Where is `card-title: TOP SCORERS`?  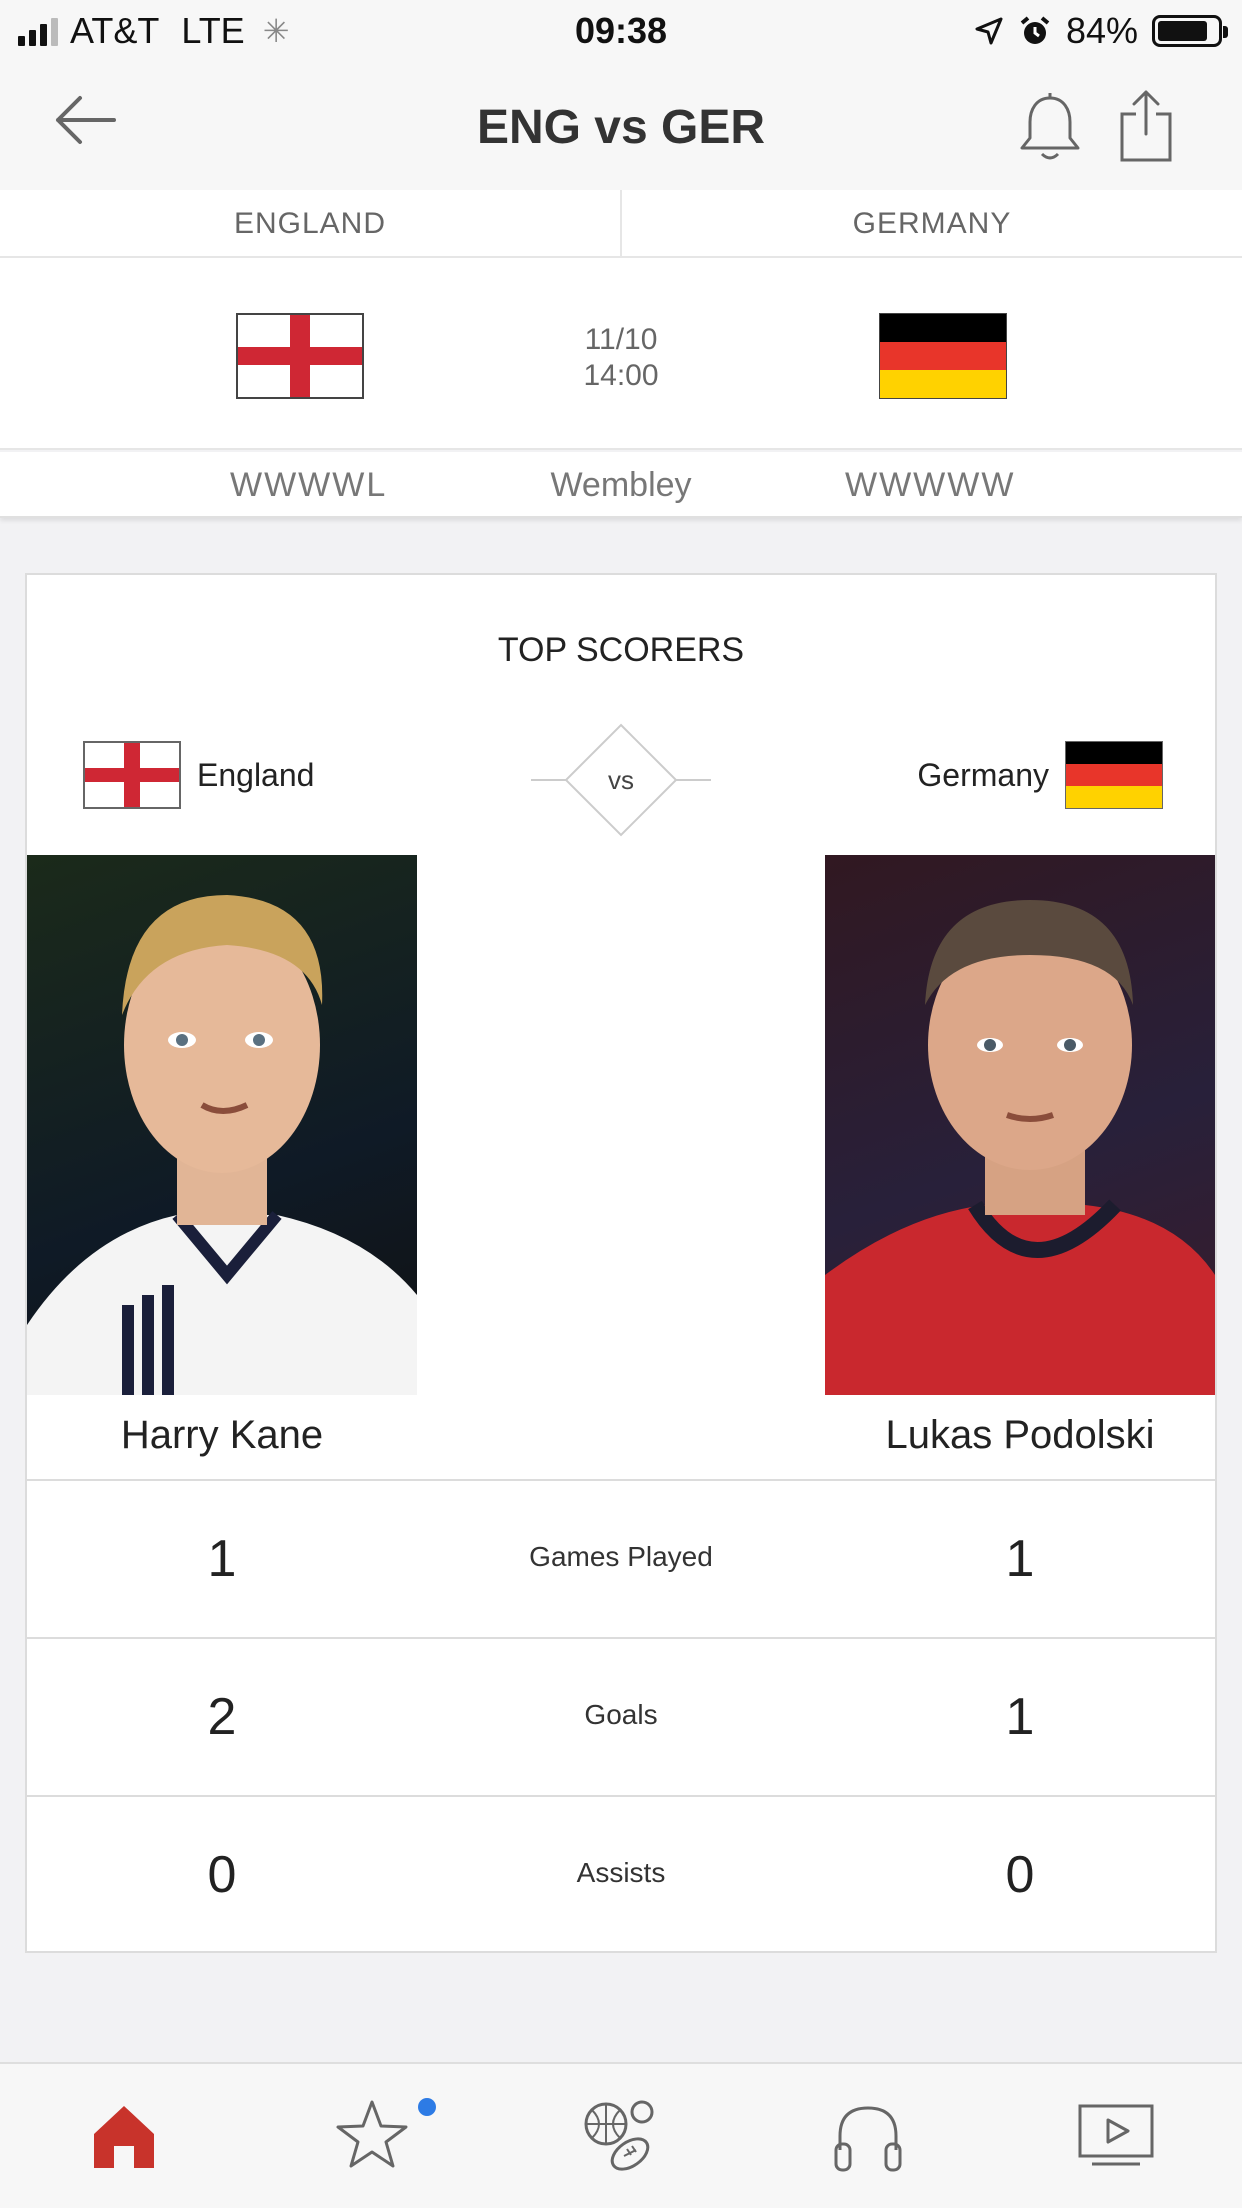 card-title: TOP SCORERS is located at coordinates (621, 650).